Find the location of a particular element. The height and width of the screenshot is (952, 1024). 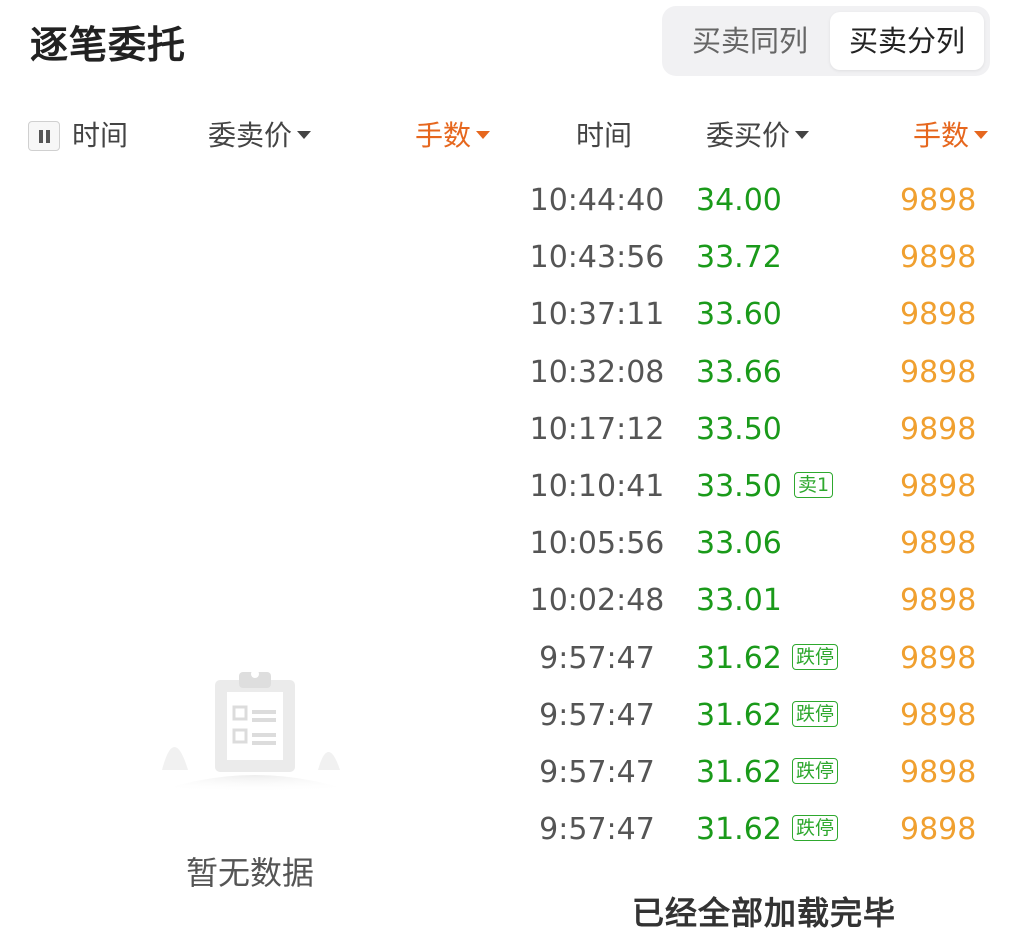

buy-price-header-label: 委买价 is located at coordinates (748, 135).